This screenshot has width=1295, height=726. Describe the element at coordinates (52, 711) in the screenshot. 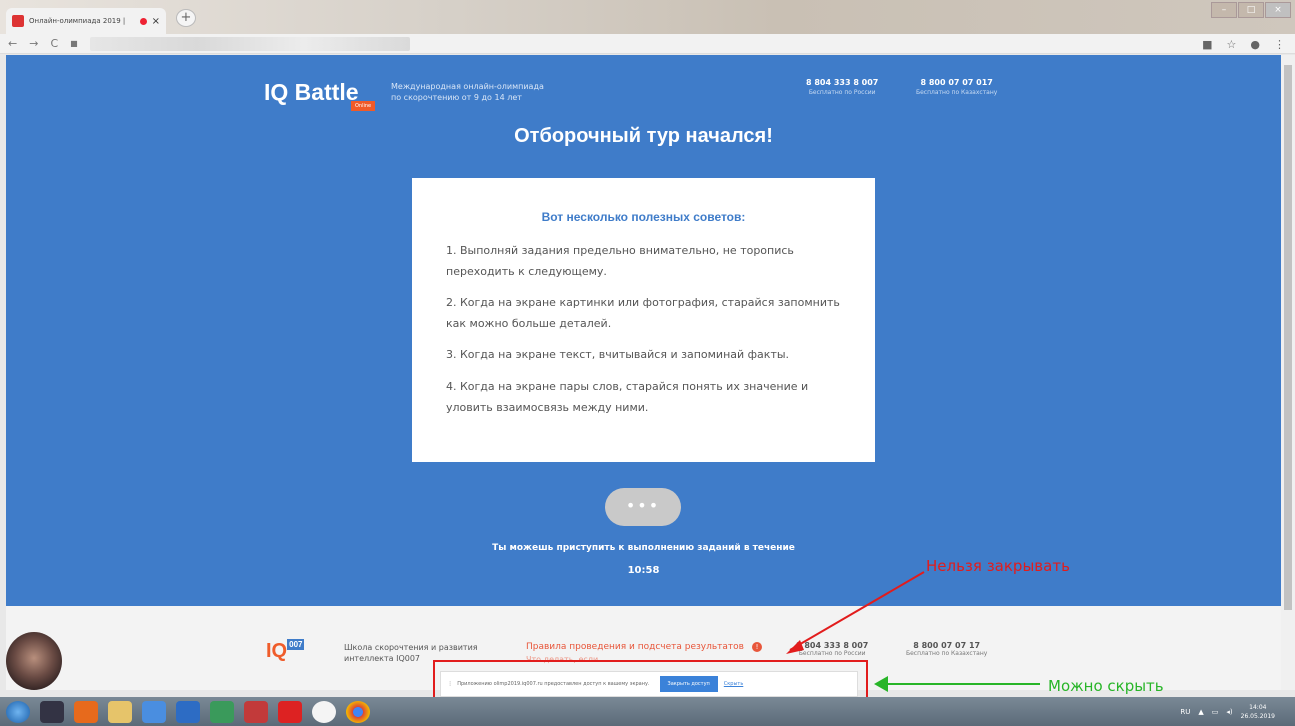

I see `steam-icon` at that location.